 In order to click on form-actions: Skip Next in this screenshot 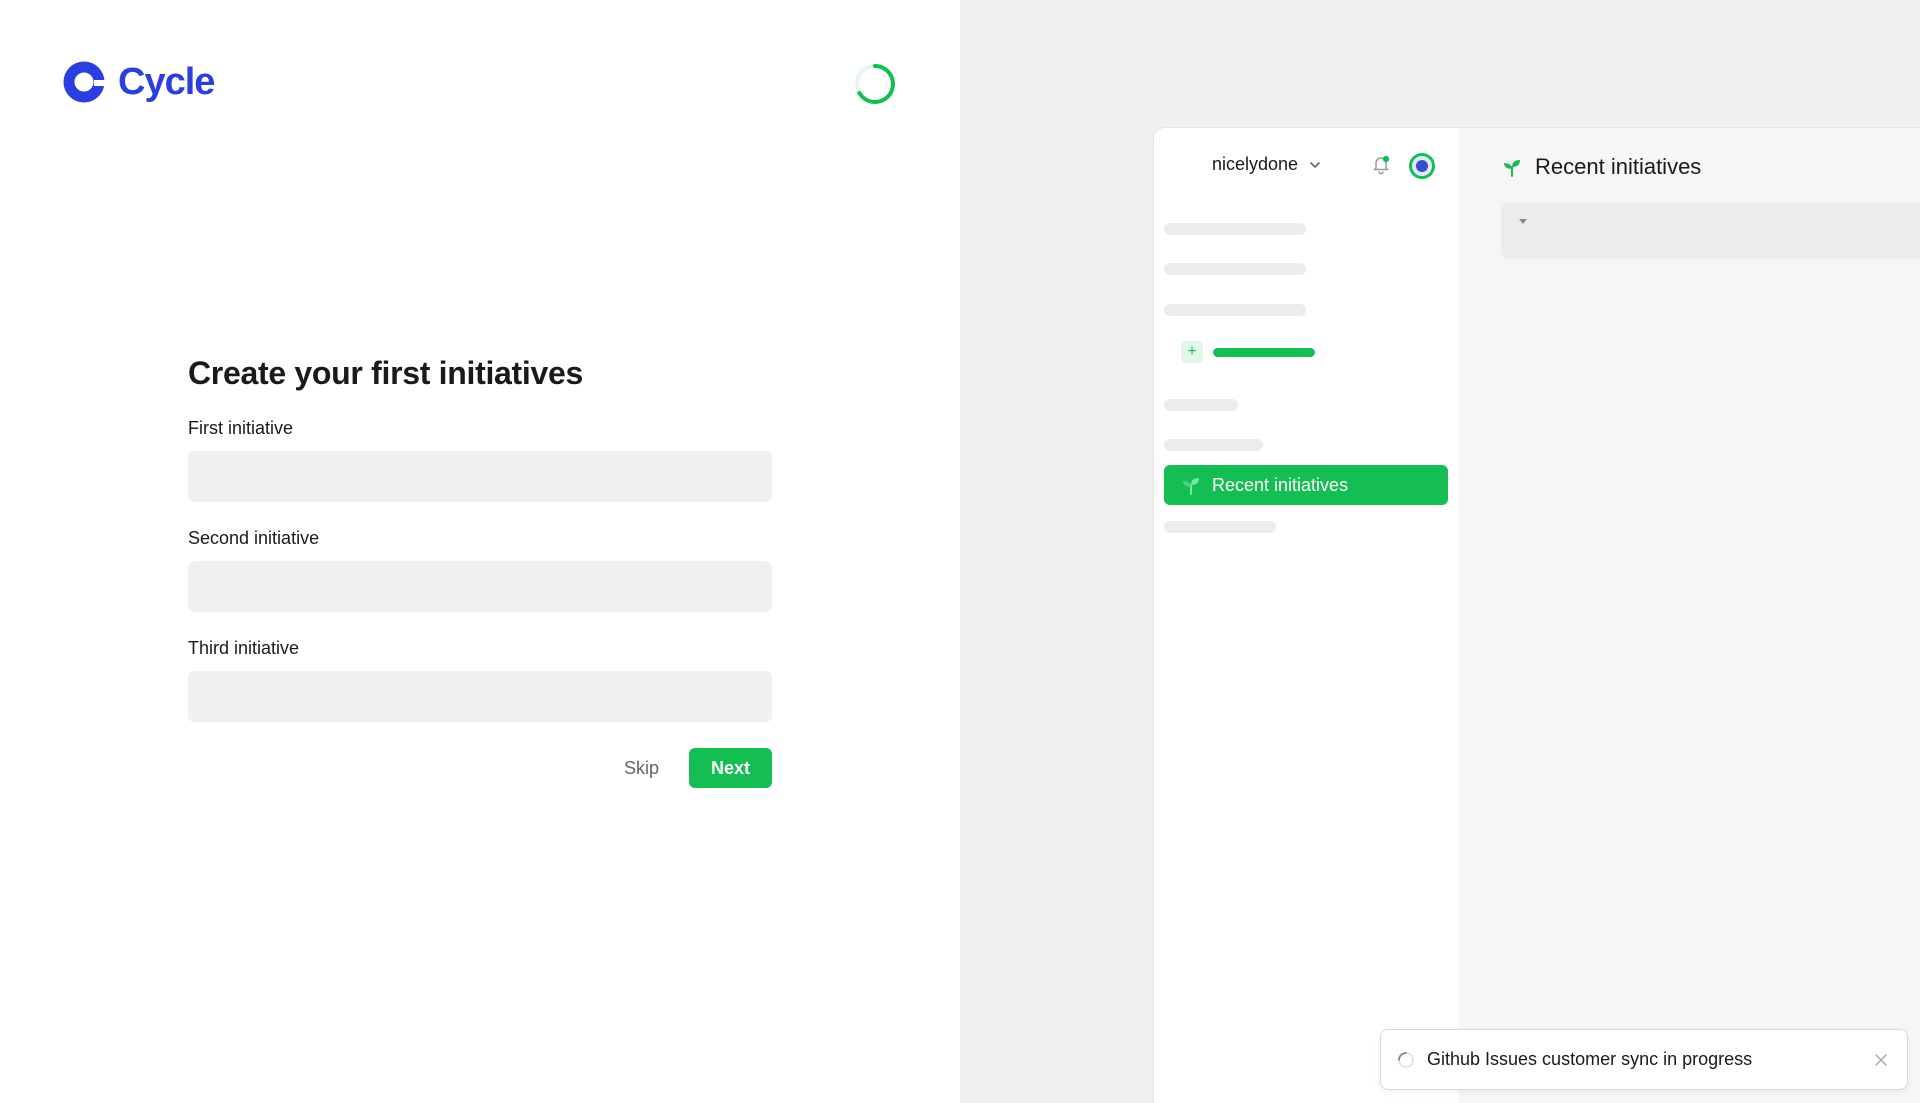, I will do `click(480, 768)`.